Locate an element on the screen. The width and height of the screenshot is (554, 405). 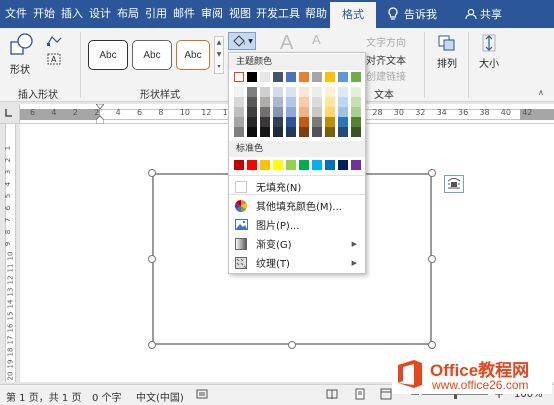
text-direction-button: 文字方向 is located at coordinates (379, 41).